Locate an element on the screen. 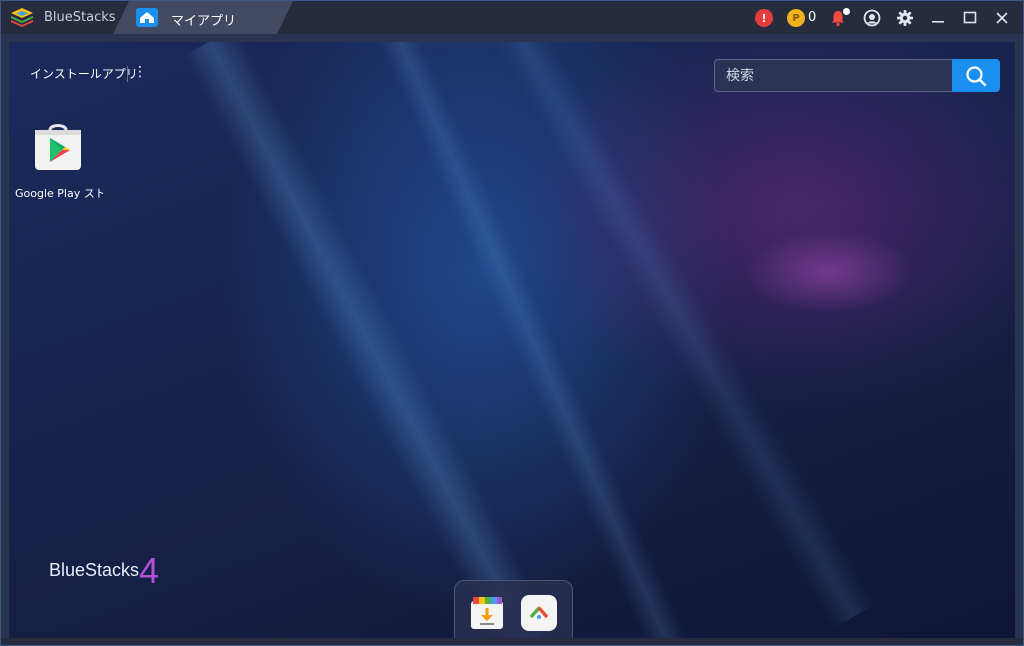 The width and height of the screenshot is (1024, 646). installed-apps-label: インストールアプリ is located at coordinates (84, 74).